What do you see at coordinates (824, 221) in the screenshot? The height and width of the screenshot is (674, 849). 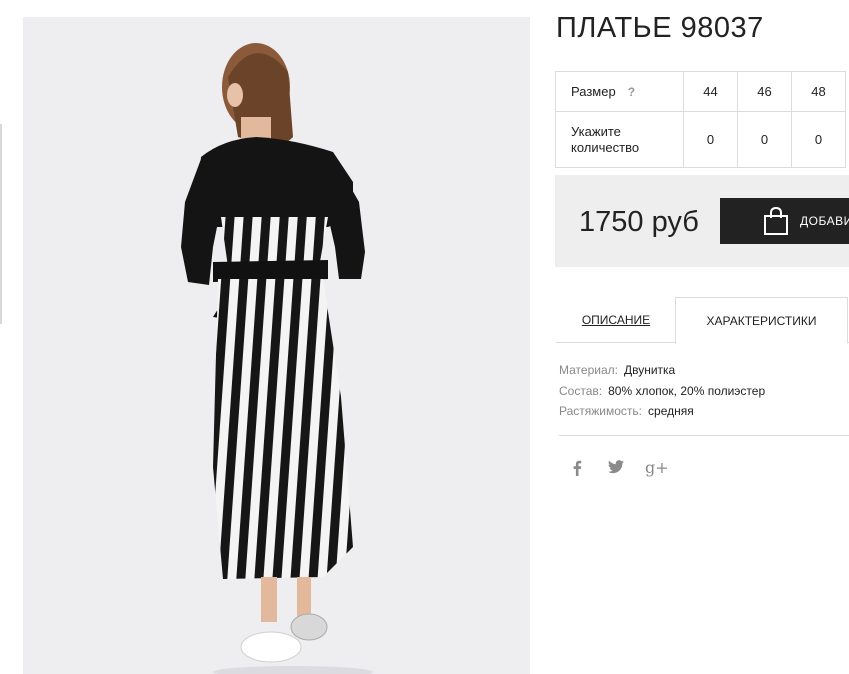 I see `add-to-cart-label: ДОБАВИ` at bounding box center [824, 221].